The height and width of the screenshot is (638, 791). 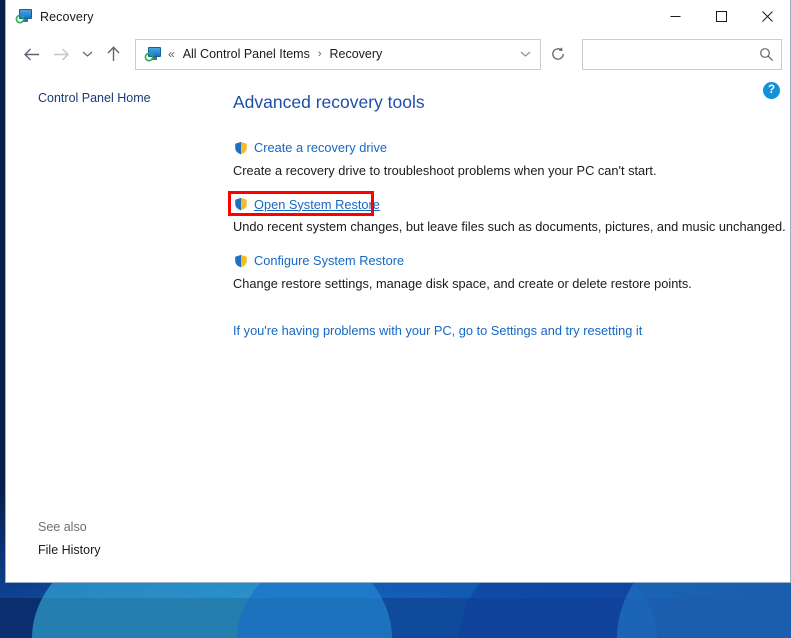 I want to click on maximize-button, so click(x=721, y=16).